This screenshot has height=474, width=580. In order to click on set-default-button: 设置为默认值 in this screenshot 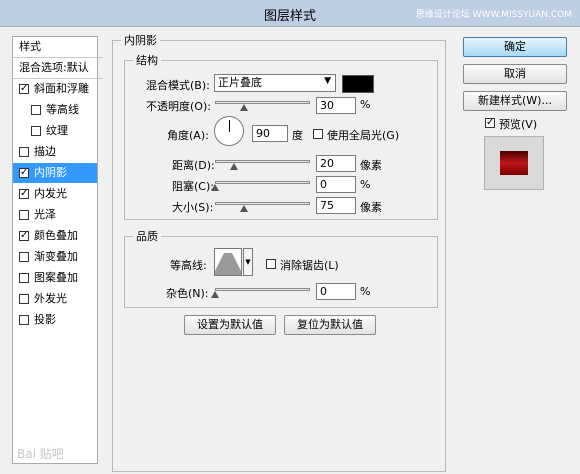, I will do `click(230, 325)`.